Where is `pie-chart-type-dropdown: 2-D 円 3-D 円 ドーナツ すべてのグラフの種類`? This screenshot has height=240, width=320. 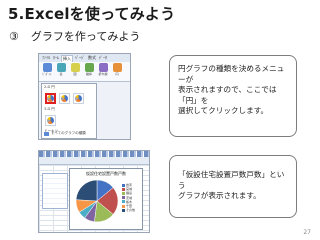
pie-chart-type-dropdown: 2-D 円 3-D 円 ドーナツ すべてのグラフの種類 is located at coordinates (69, 111).